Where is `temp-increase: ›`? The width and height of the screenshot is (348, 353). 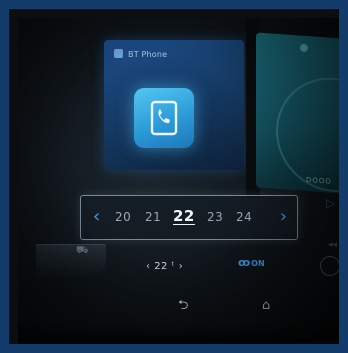 temp-increase: › is located at coordinates (181, 266).